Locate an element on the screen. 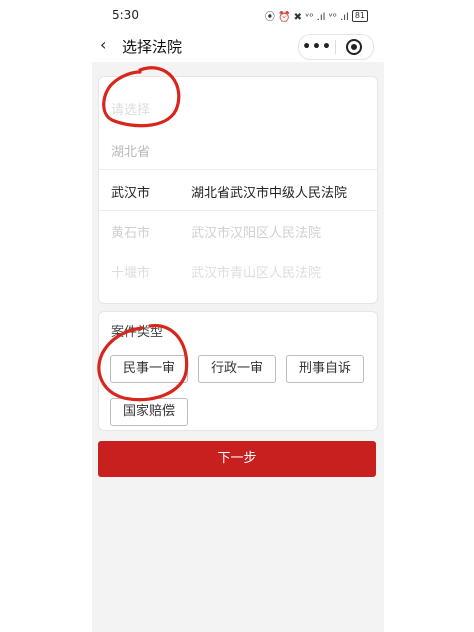 The width and height of the screenshot is (474, 632). case-type-administrative-first-instance: 行政一审 is located at coordinates (237, 369).